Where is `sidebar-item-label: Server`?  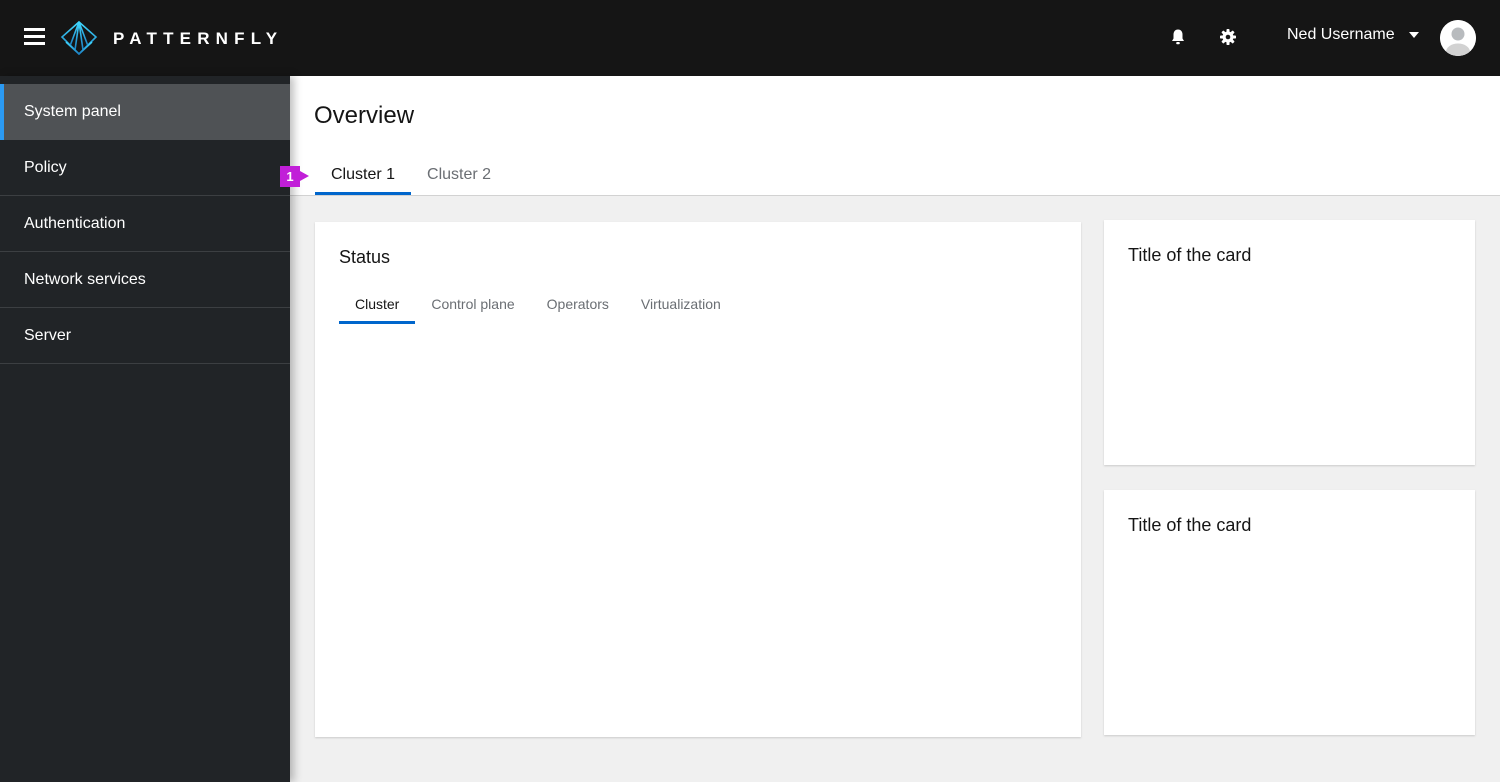
sidebar-item-label: Server is located at coordinates (48, 335).